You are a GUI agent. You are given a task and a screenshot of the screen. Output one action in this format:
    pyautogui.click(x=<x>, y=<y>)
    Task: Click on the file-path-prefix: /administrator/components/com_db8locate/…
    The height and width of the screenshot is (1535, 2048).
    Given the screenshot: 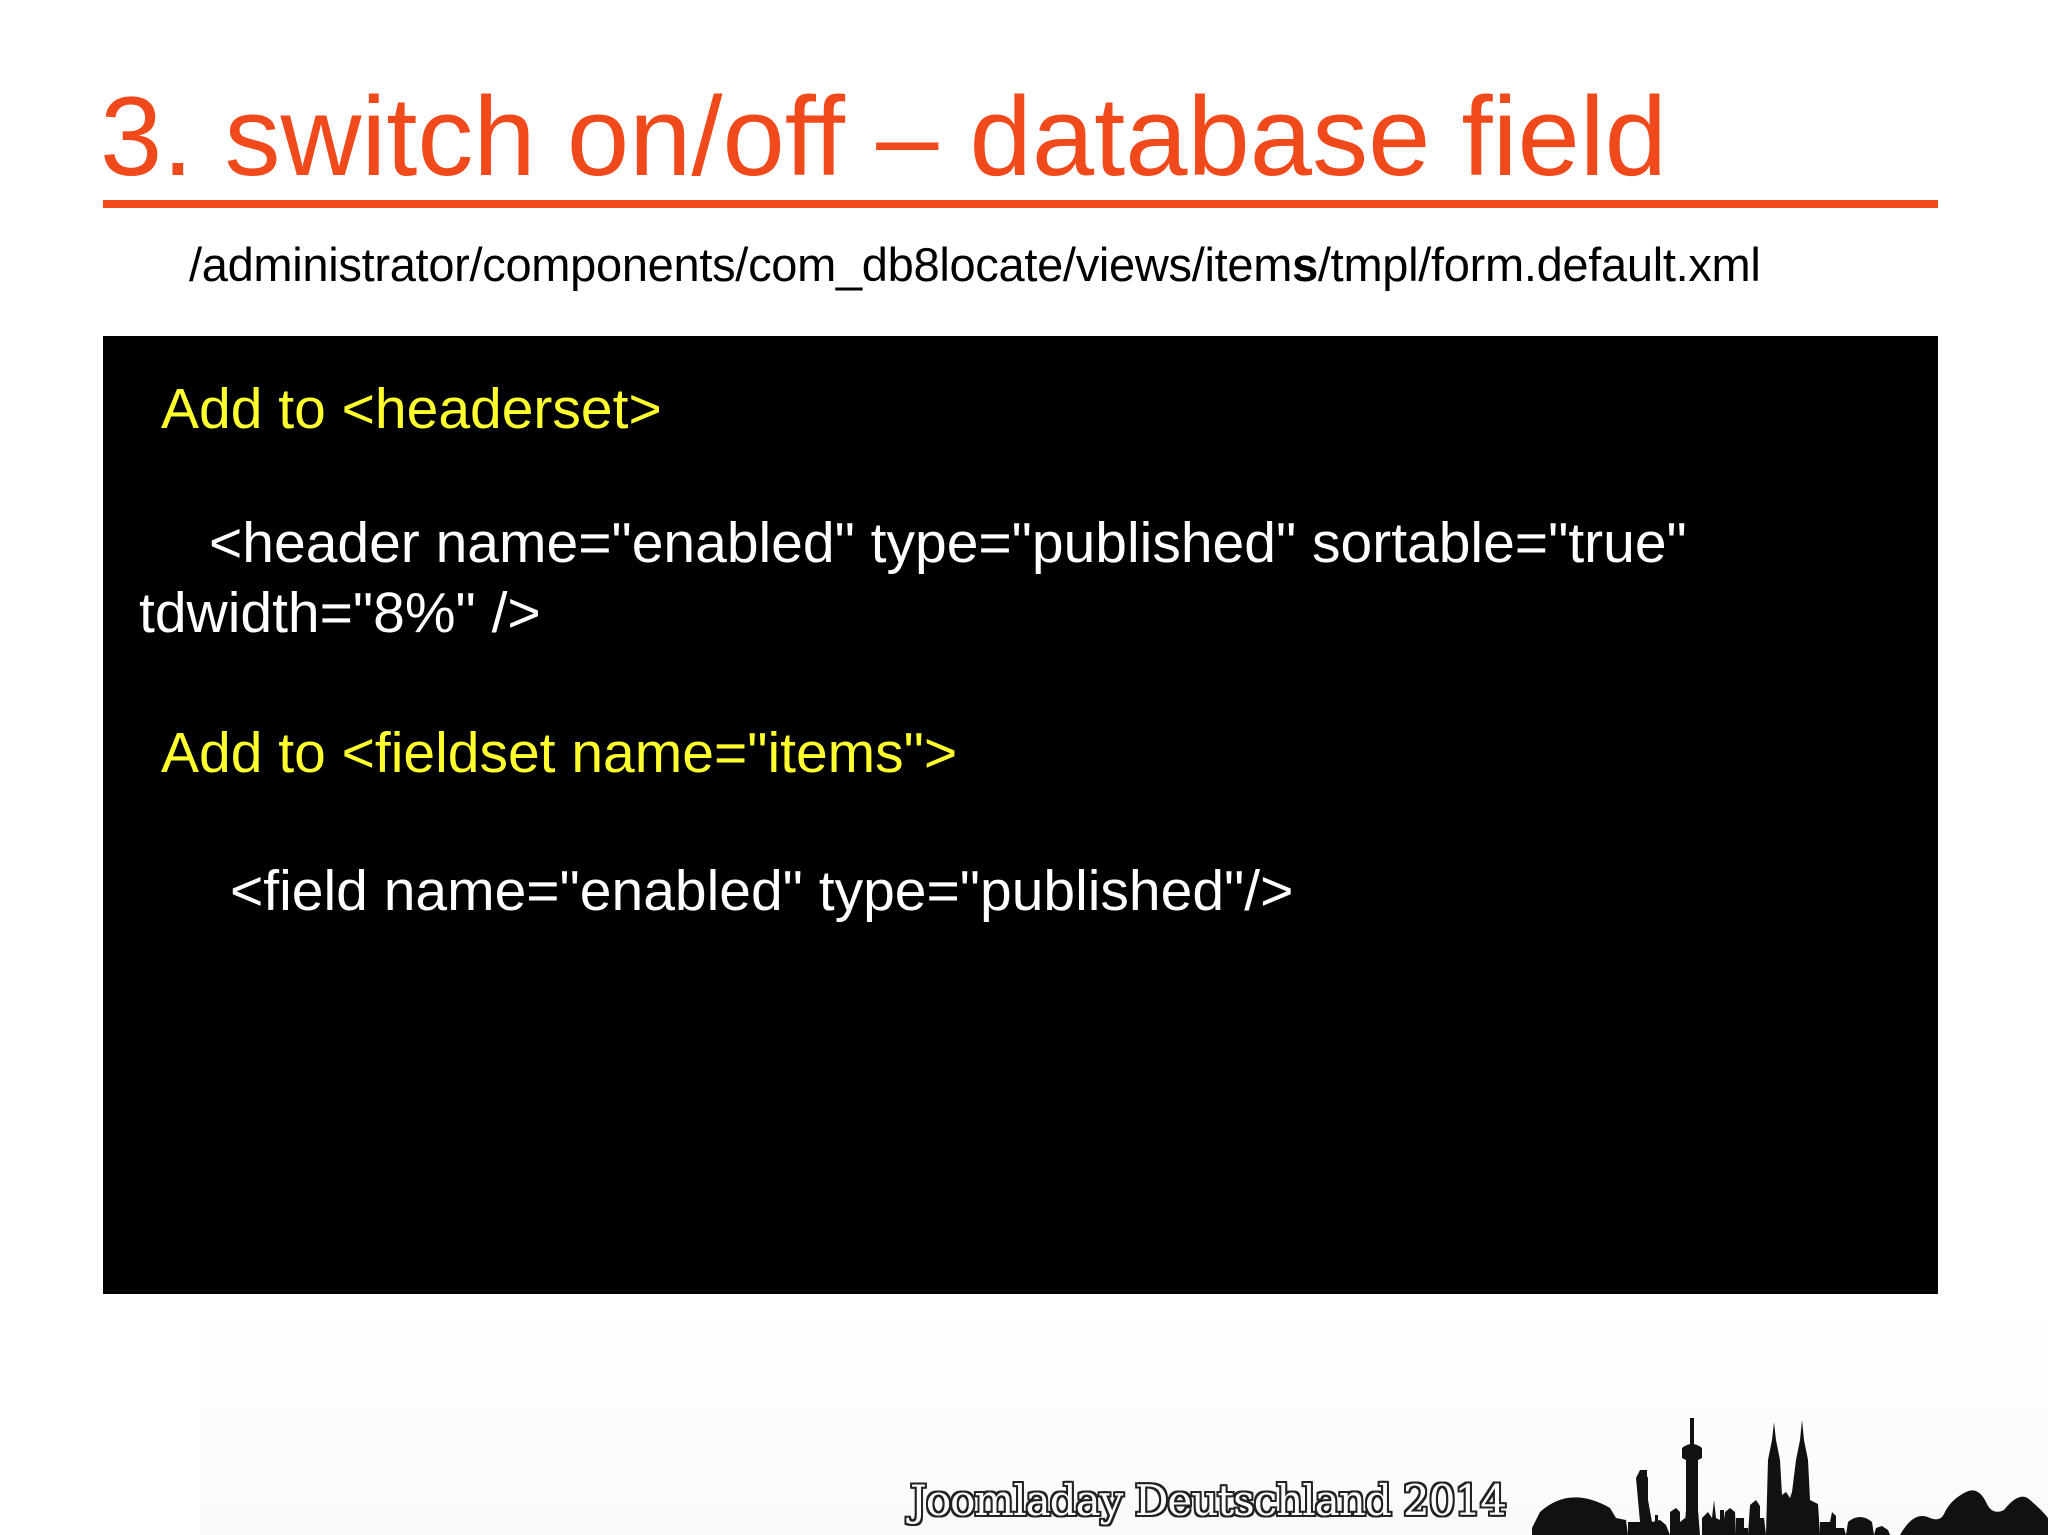 What is the action you would take?
    pyautogui.click(x=741, y=264)
    